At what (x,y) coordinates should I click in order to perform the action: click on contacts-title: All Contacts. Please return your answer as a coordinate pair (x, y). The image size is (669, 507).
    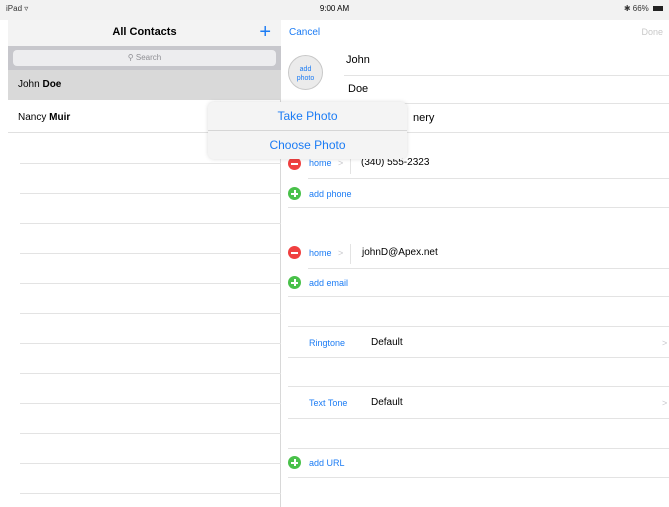
    Looking at the image, I should click on (144, 32).